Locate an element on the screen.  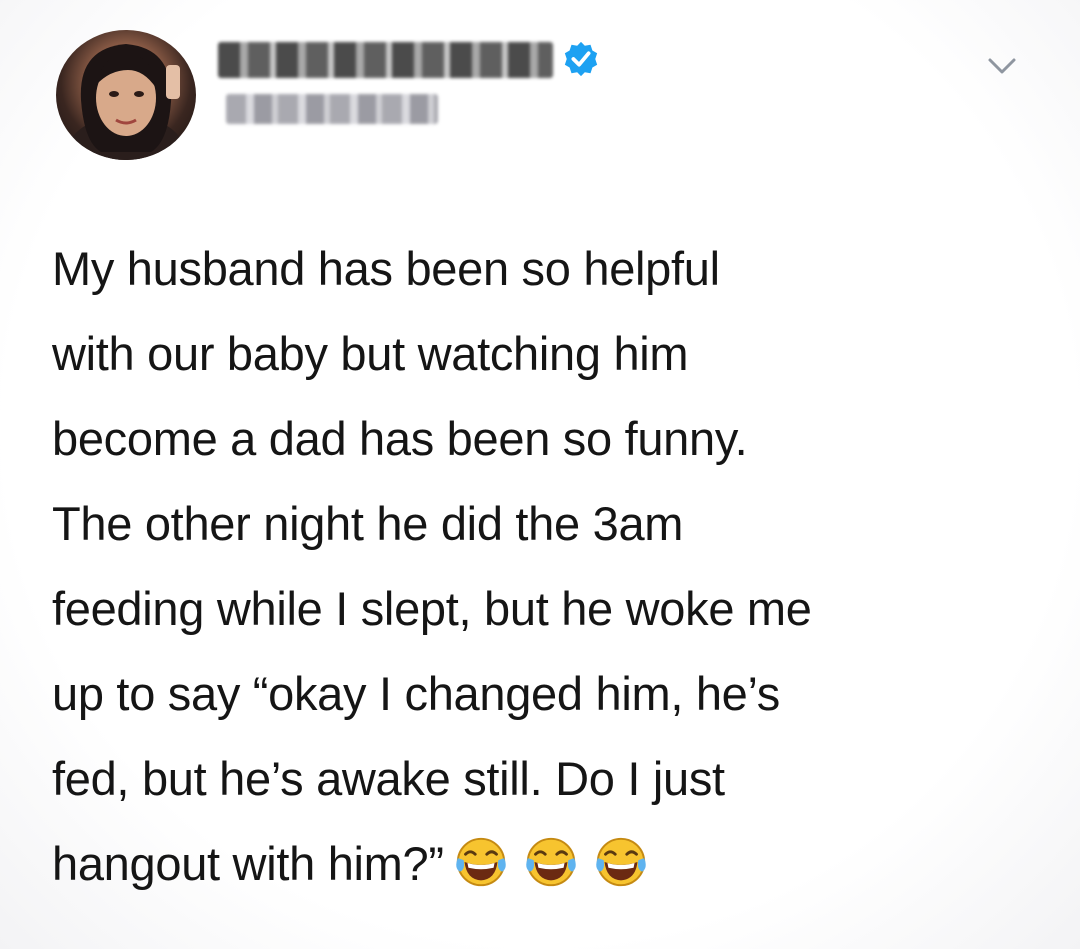
tweet-text-last-line: hangout with him?” is located at coordinates (552, 863).